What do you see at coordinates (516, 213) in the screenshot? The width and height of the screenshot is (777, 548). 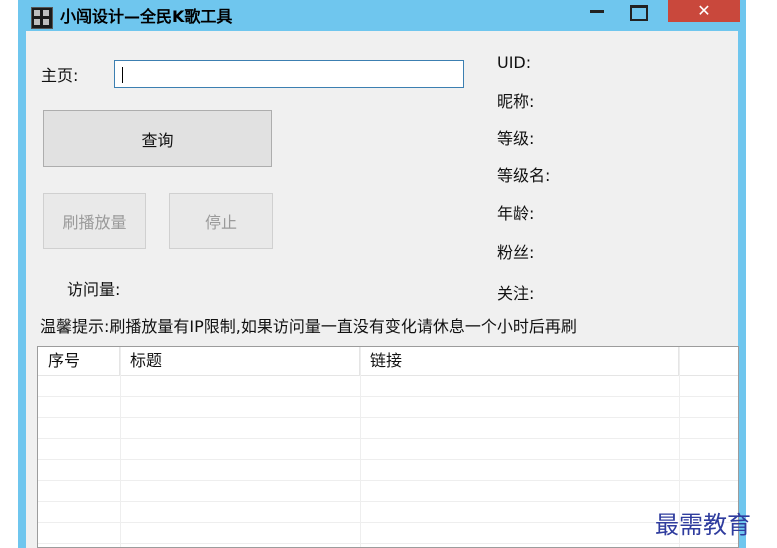 I see `age-label: 年龄:` at bounding box center [516, 213].